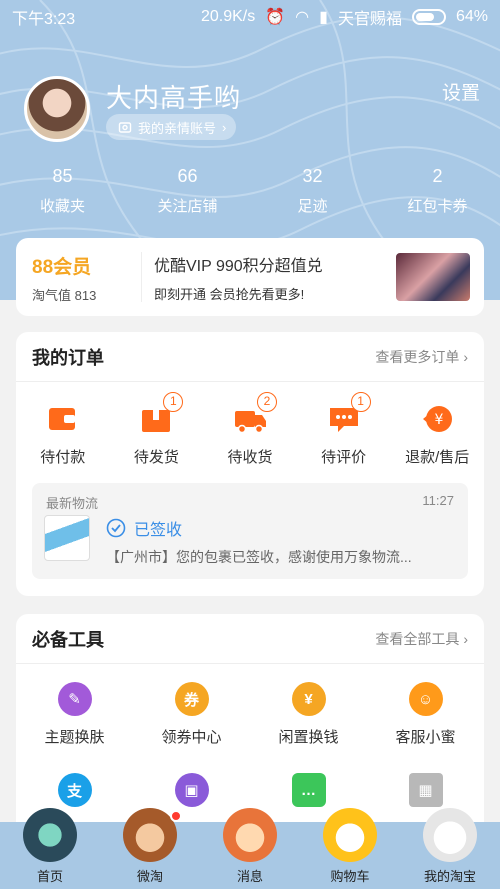 This screenshot has height=889, width=500. I want to click on tool-more: ▦, so click(425, 790).